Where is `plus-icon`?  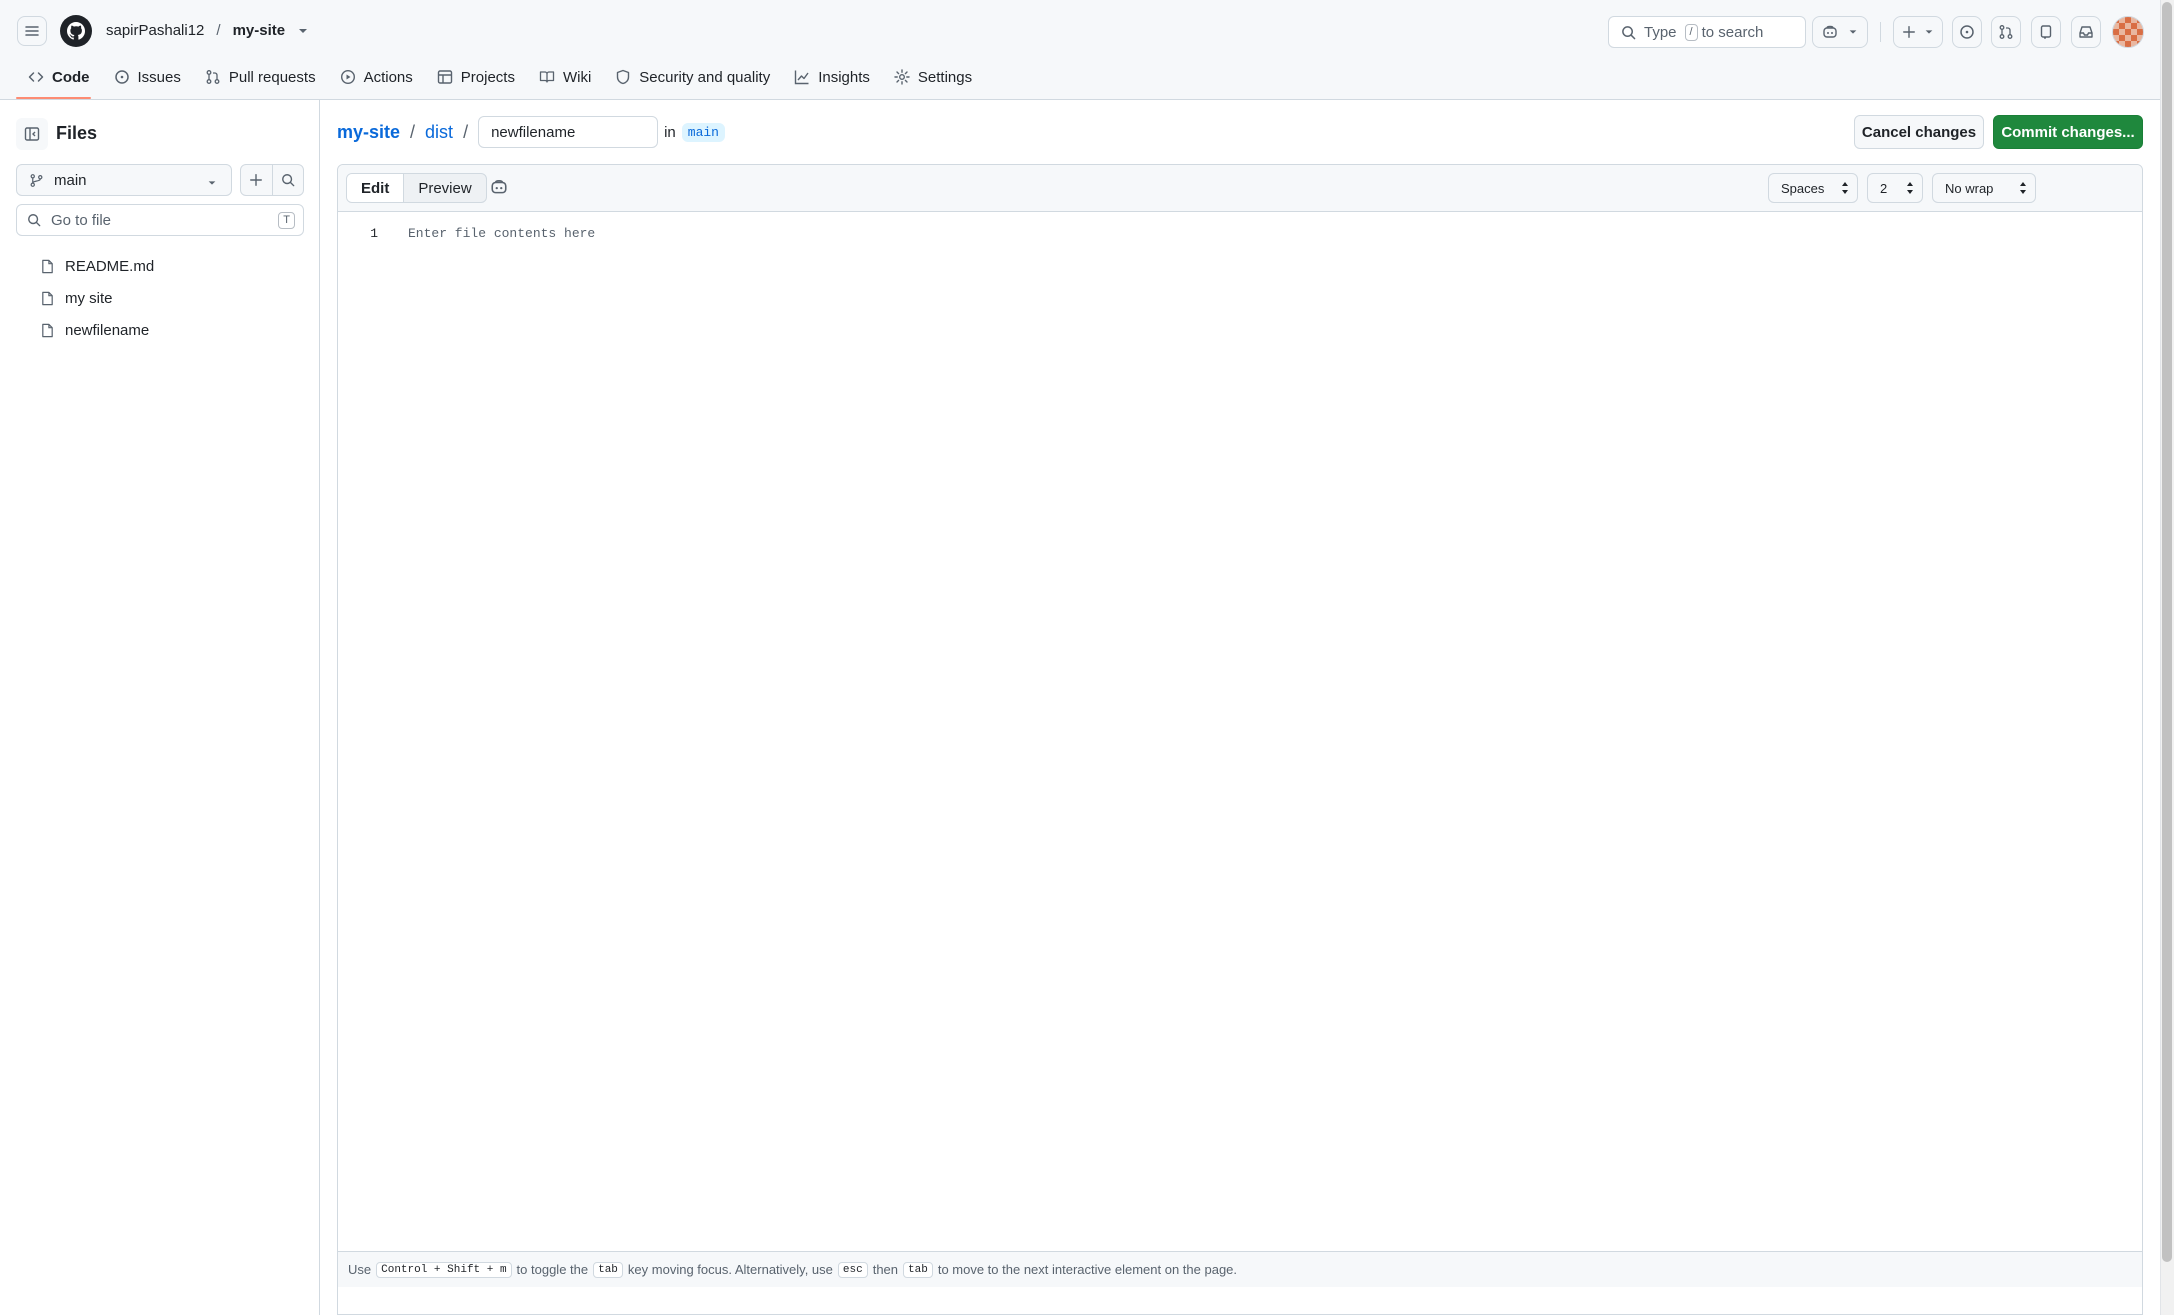
plus-icon is located at coordinates (1909, 32).